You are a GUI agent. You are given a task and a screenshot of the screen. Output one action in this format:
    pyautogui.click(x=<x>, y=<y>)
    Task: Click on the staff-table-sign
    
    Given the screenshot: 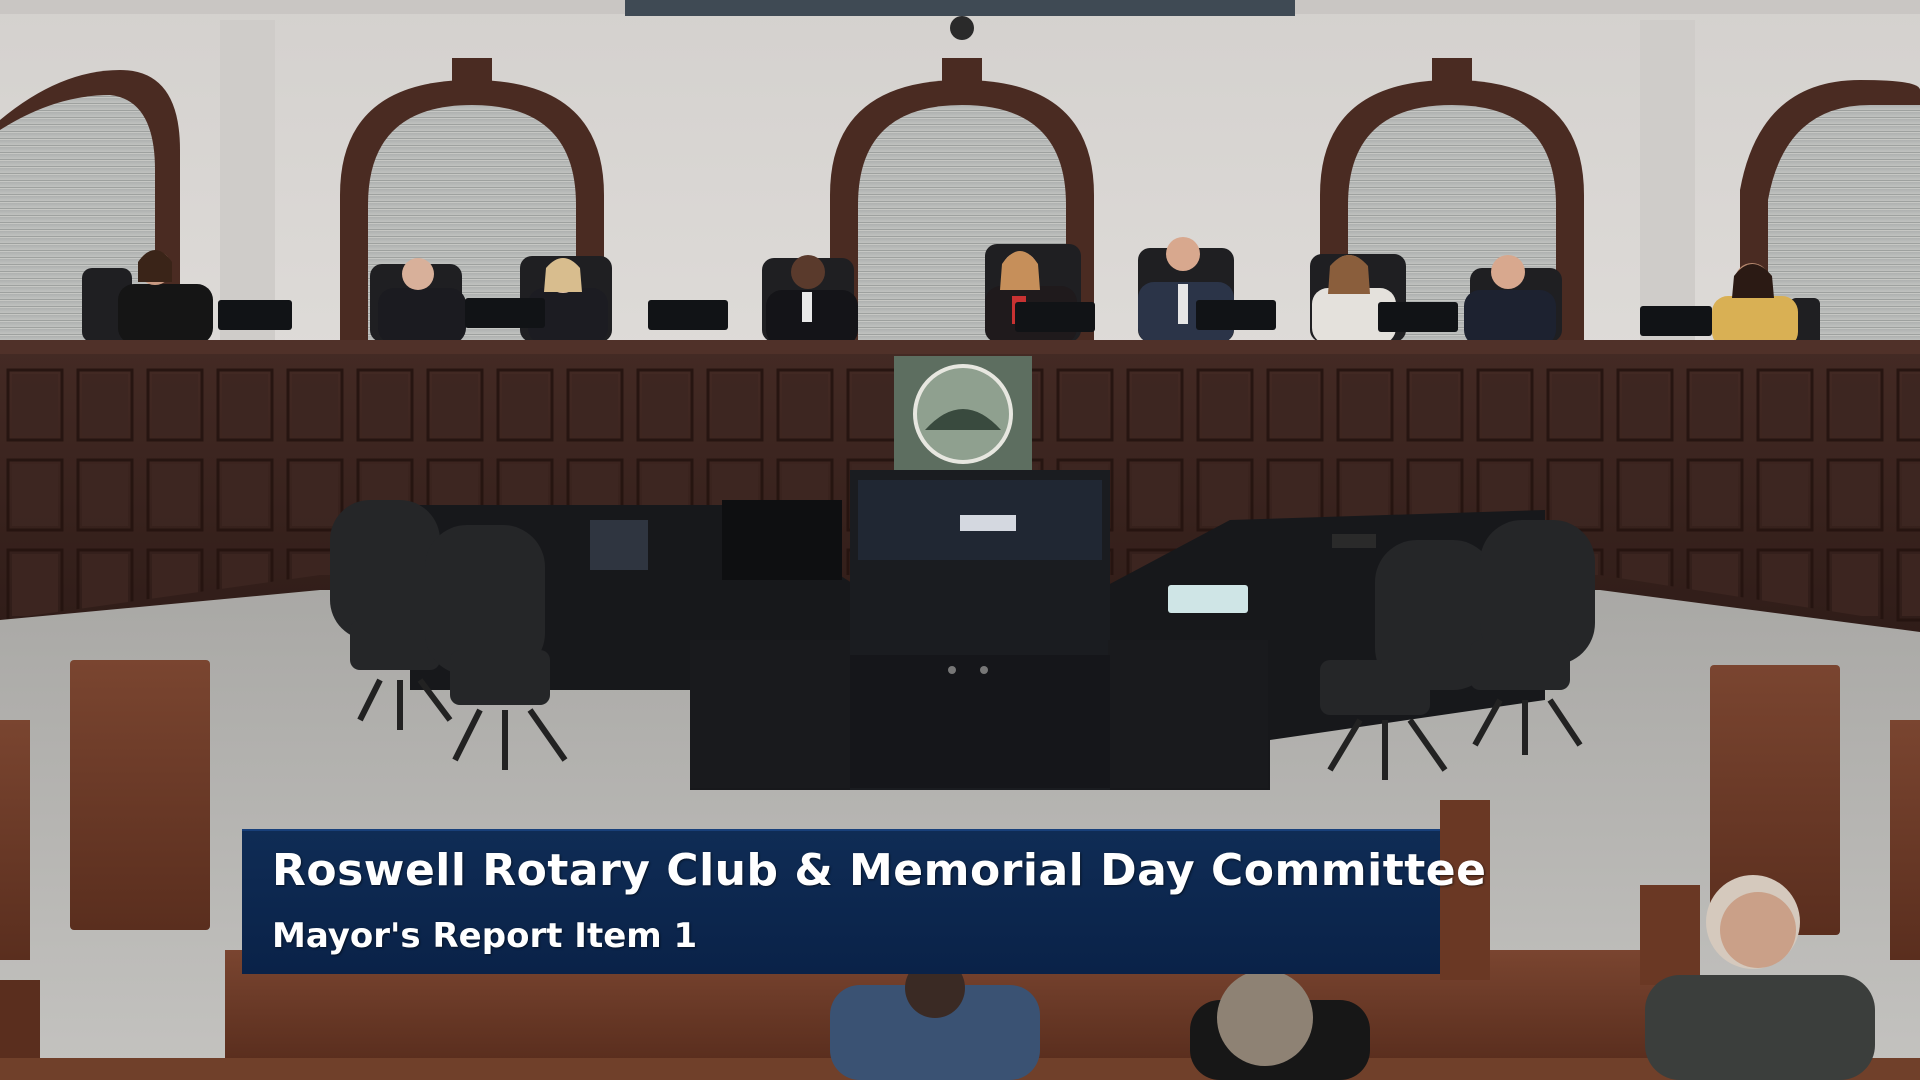 What is the action you would take?
    pyautogui.click(x=1354, y=541)
    